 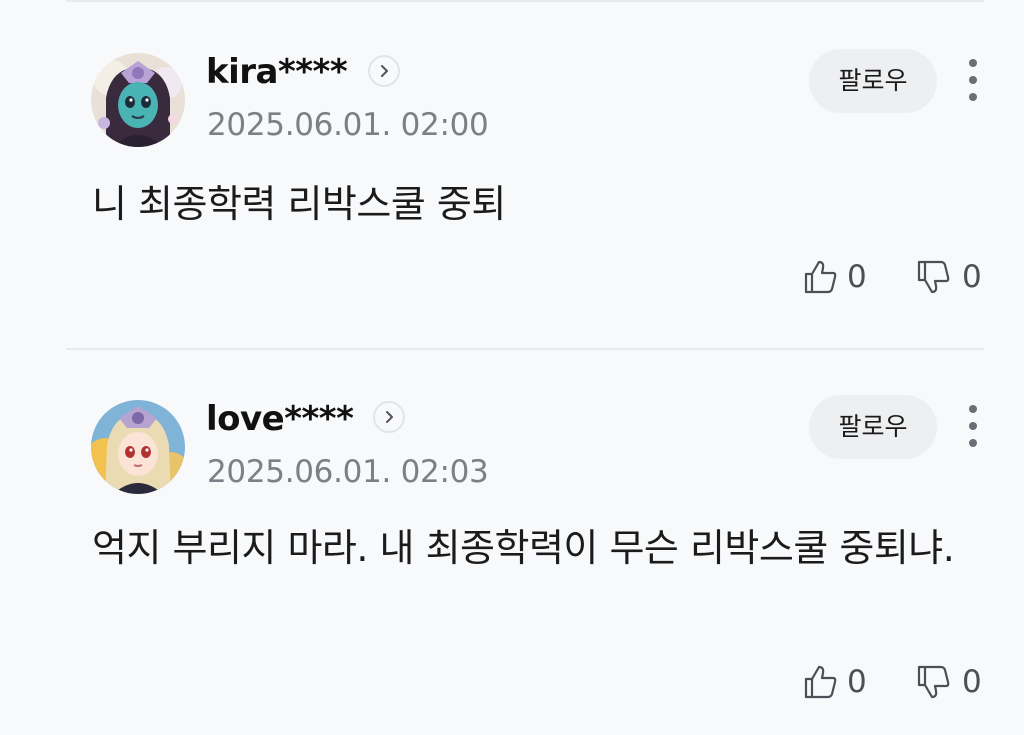 I want to click on comment-text: 억지 부리지 마라. 내 최종학력이 무슨 리박스쿨 중퇴냐., so click(x=523, y=548).